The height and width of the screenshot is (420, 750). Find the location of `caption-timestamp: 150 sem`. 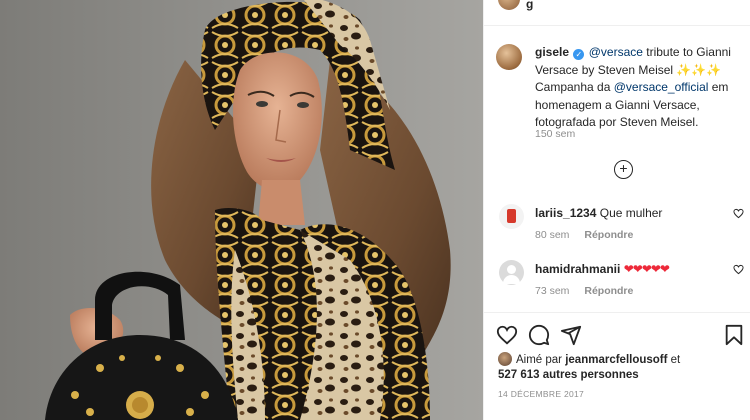

caption-timestamp: 150 sem is located at coordinates (555, 134).